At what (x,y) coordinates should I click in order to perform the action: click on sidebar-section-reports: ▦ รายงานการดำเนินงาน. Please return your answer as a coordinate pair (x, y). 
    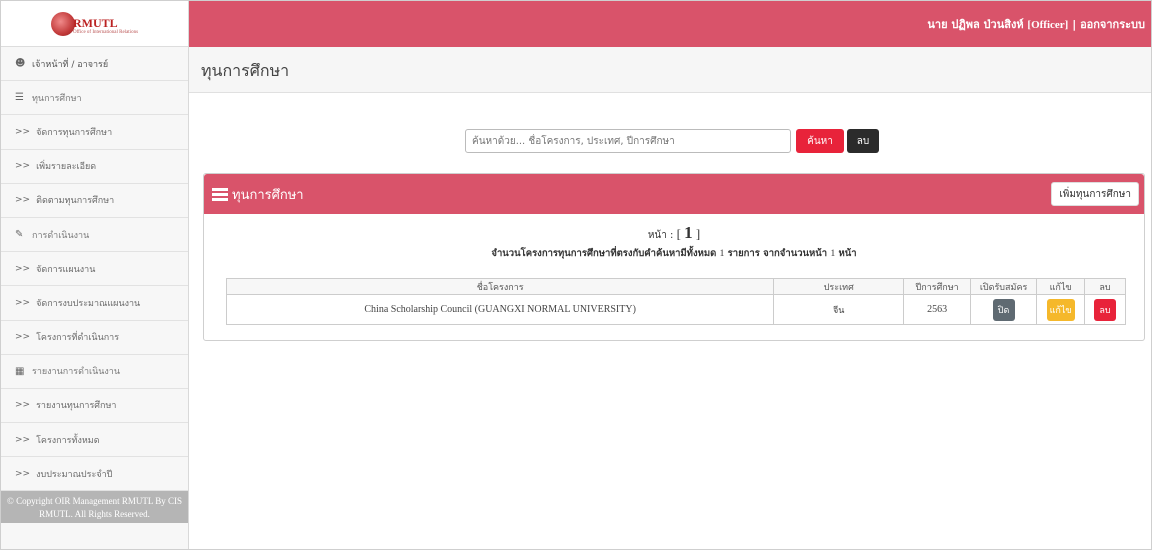
    Looking at the image, I should click on (94, 372).